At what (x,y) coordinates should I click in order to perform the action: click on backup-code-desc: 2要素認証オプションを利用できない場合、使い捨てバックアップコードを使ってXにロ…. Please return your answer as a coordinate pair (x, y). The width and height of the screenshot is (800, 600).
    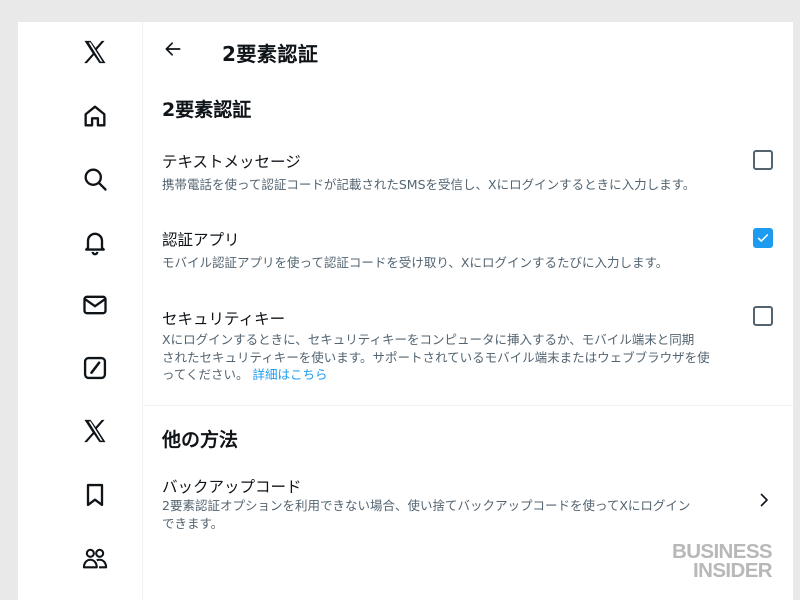
    Looking at the image, I should click on (457, 514).